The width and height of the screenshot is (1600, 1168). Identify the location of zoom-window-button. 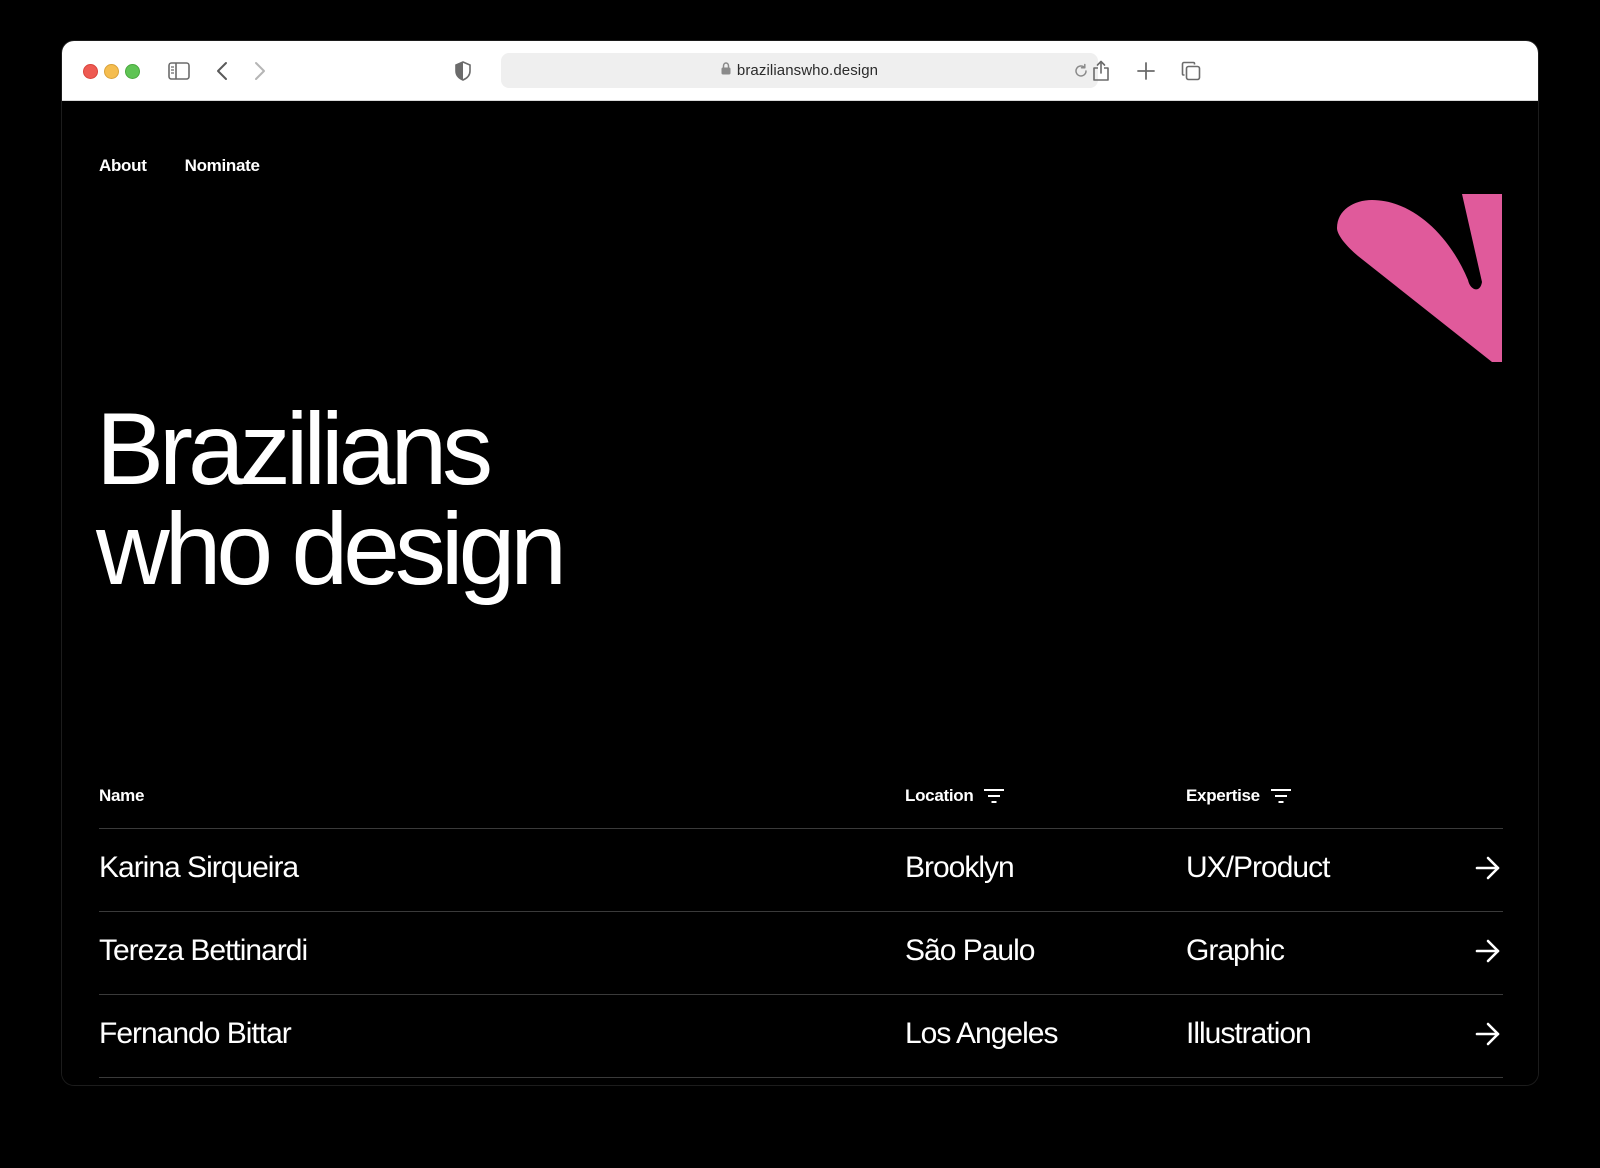
(132, 71).